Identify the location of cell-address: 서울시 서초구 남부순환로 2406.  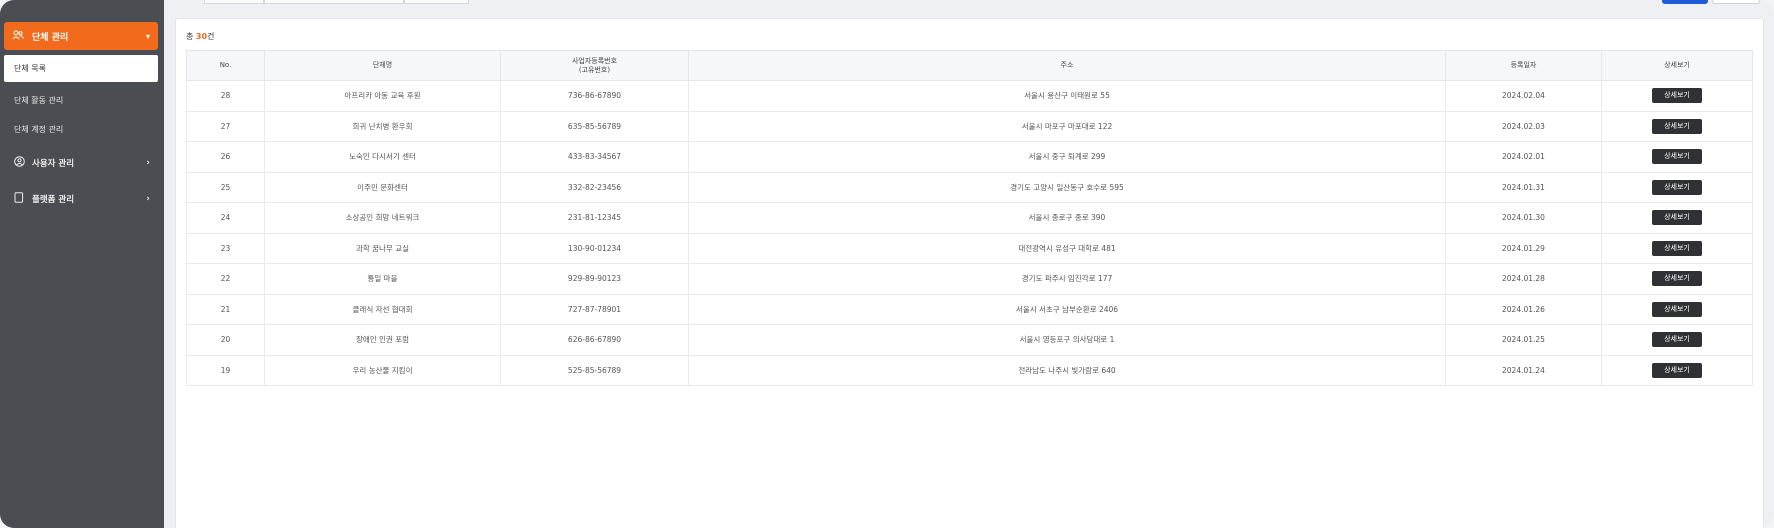
(1067, 309).